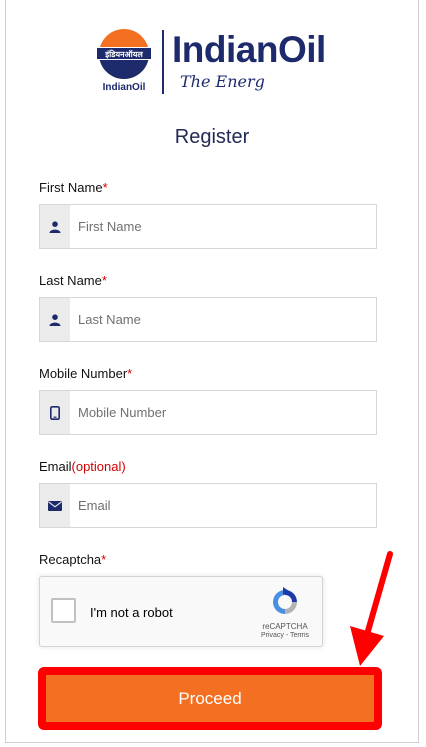 Image resolution: width=426 pixels, height=747 pixels. I want to click on recaptcha-logo-icon, so click(285, 600).